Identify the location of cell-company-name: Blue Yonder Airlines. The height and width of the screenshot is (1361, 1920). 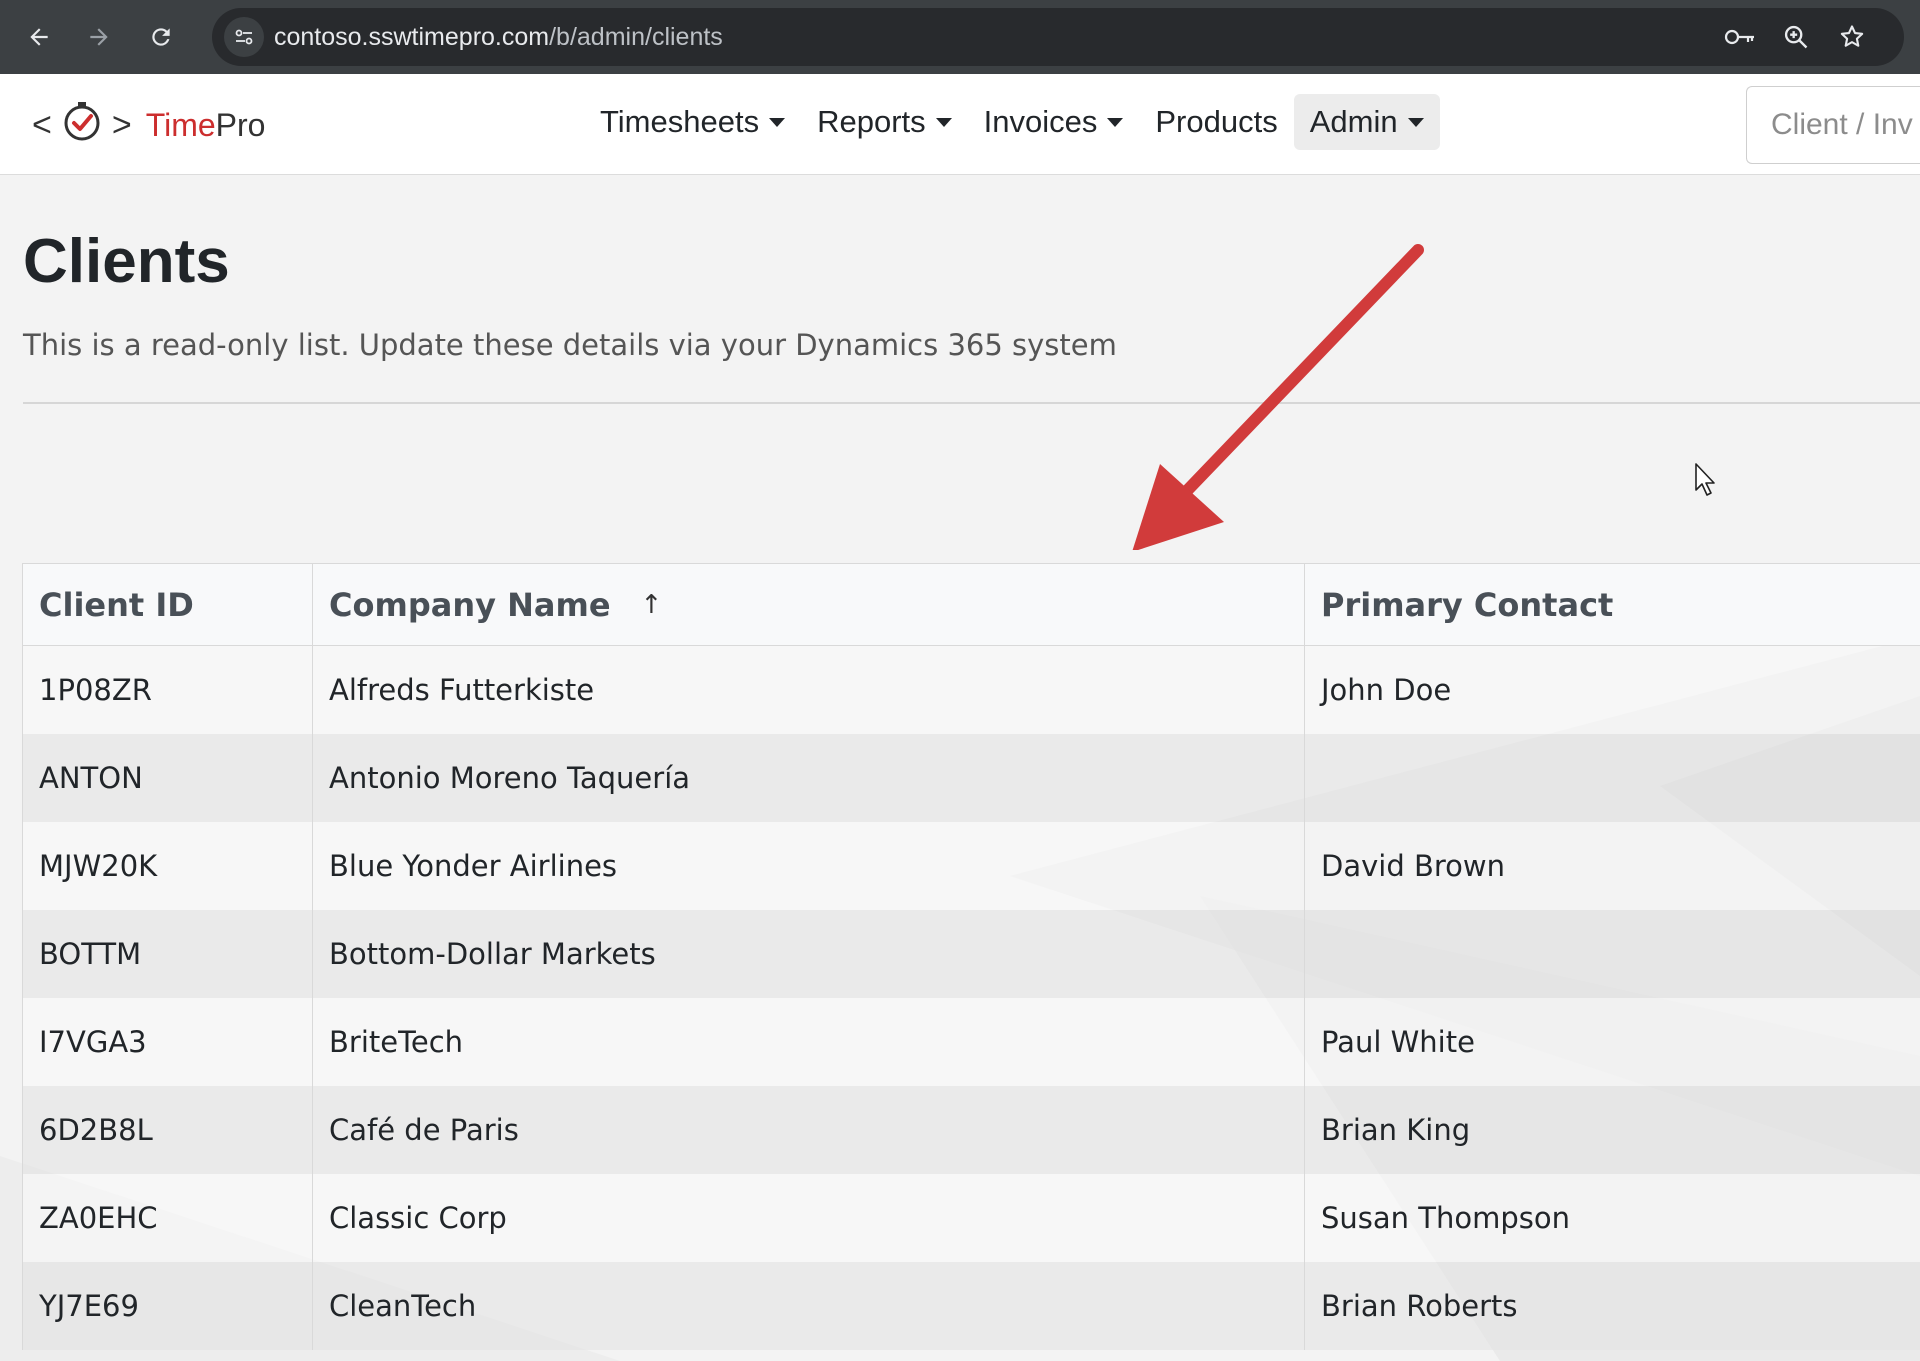
(808, 865).